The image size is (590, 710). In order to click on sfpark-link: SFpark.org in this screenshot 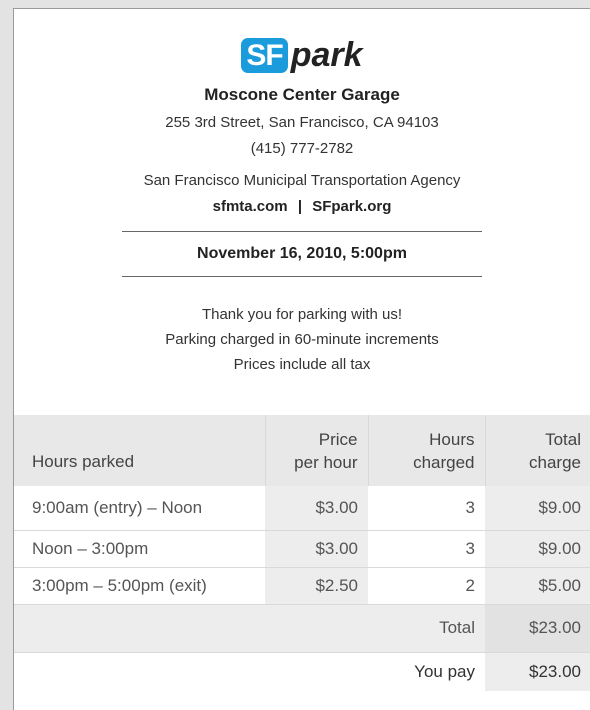, I will do `click(351, 206)`.